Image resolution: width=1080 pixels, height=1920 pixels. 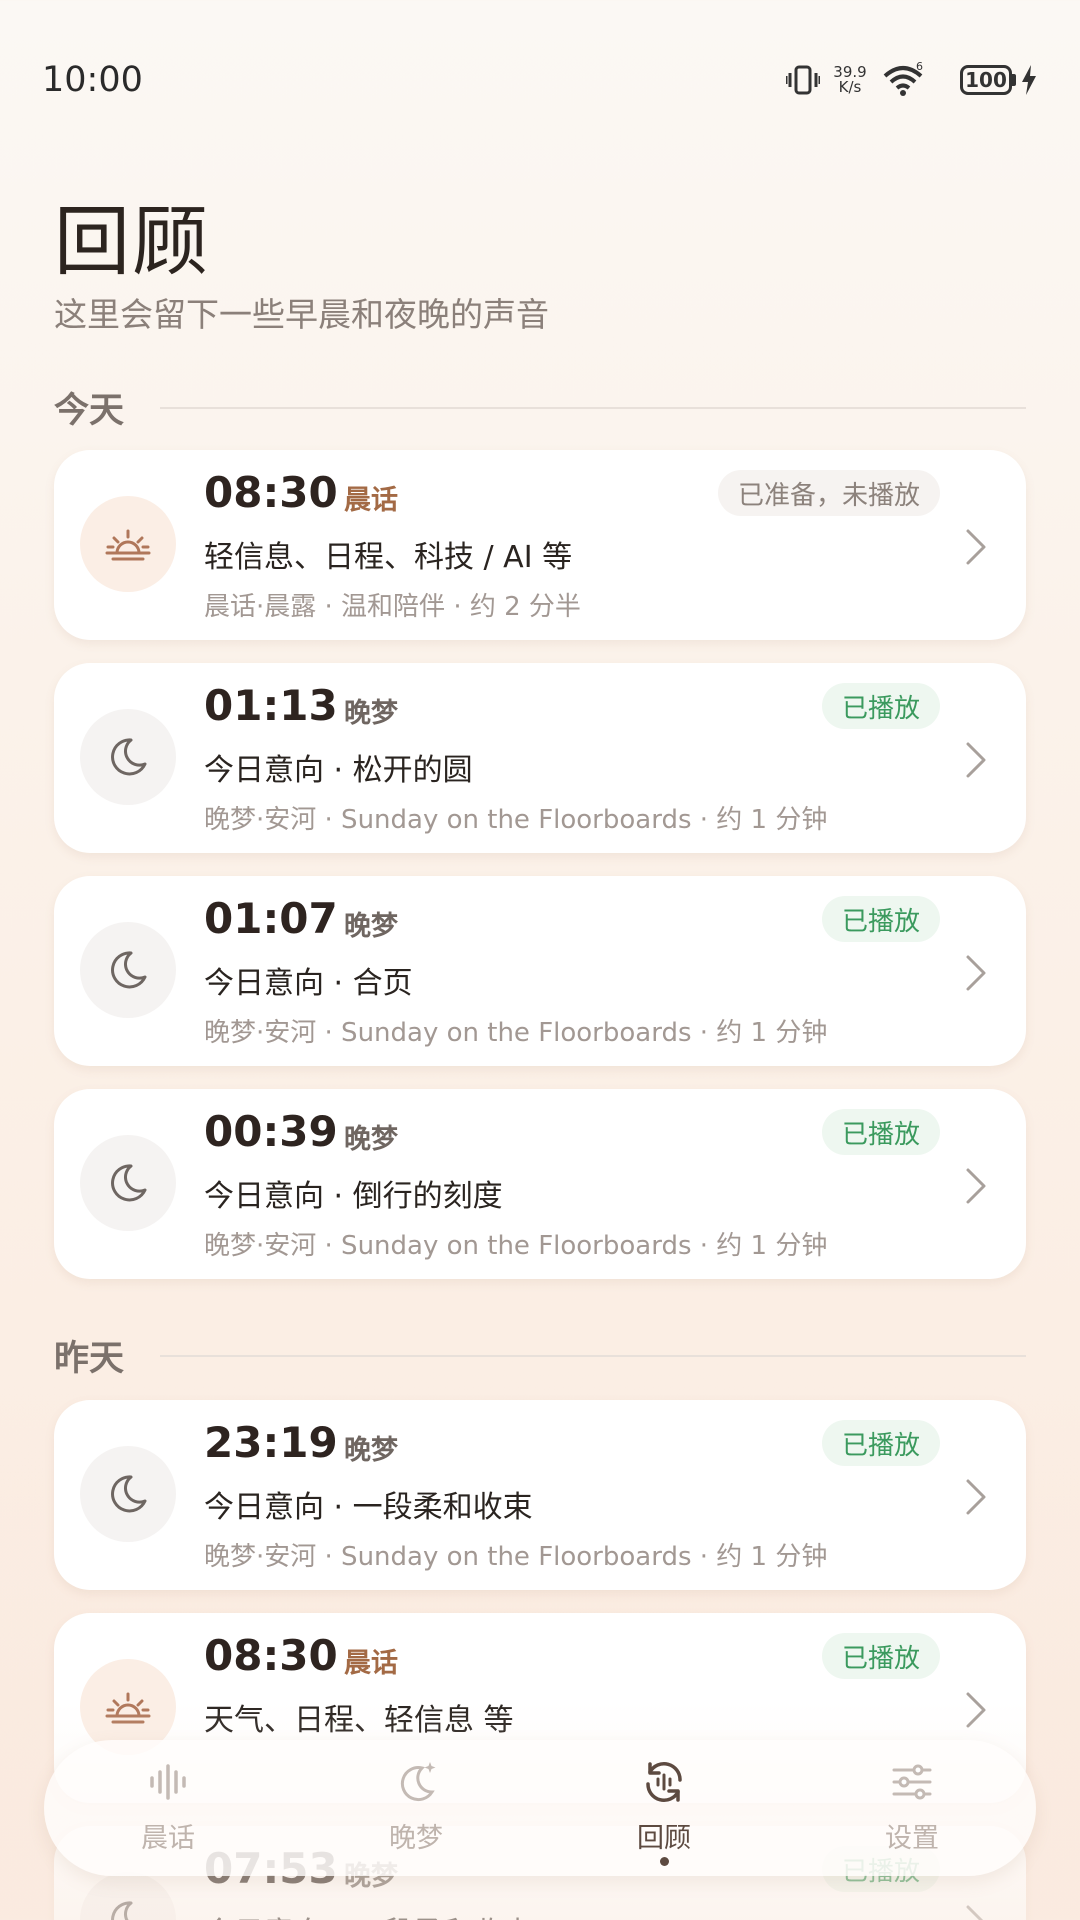 What do you see at coordinates (912, 1782) in the screenshot?
I see `sliders-icon` at bounding box center [912, 1782].